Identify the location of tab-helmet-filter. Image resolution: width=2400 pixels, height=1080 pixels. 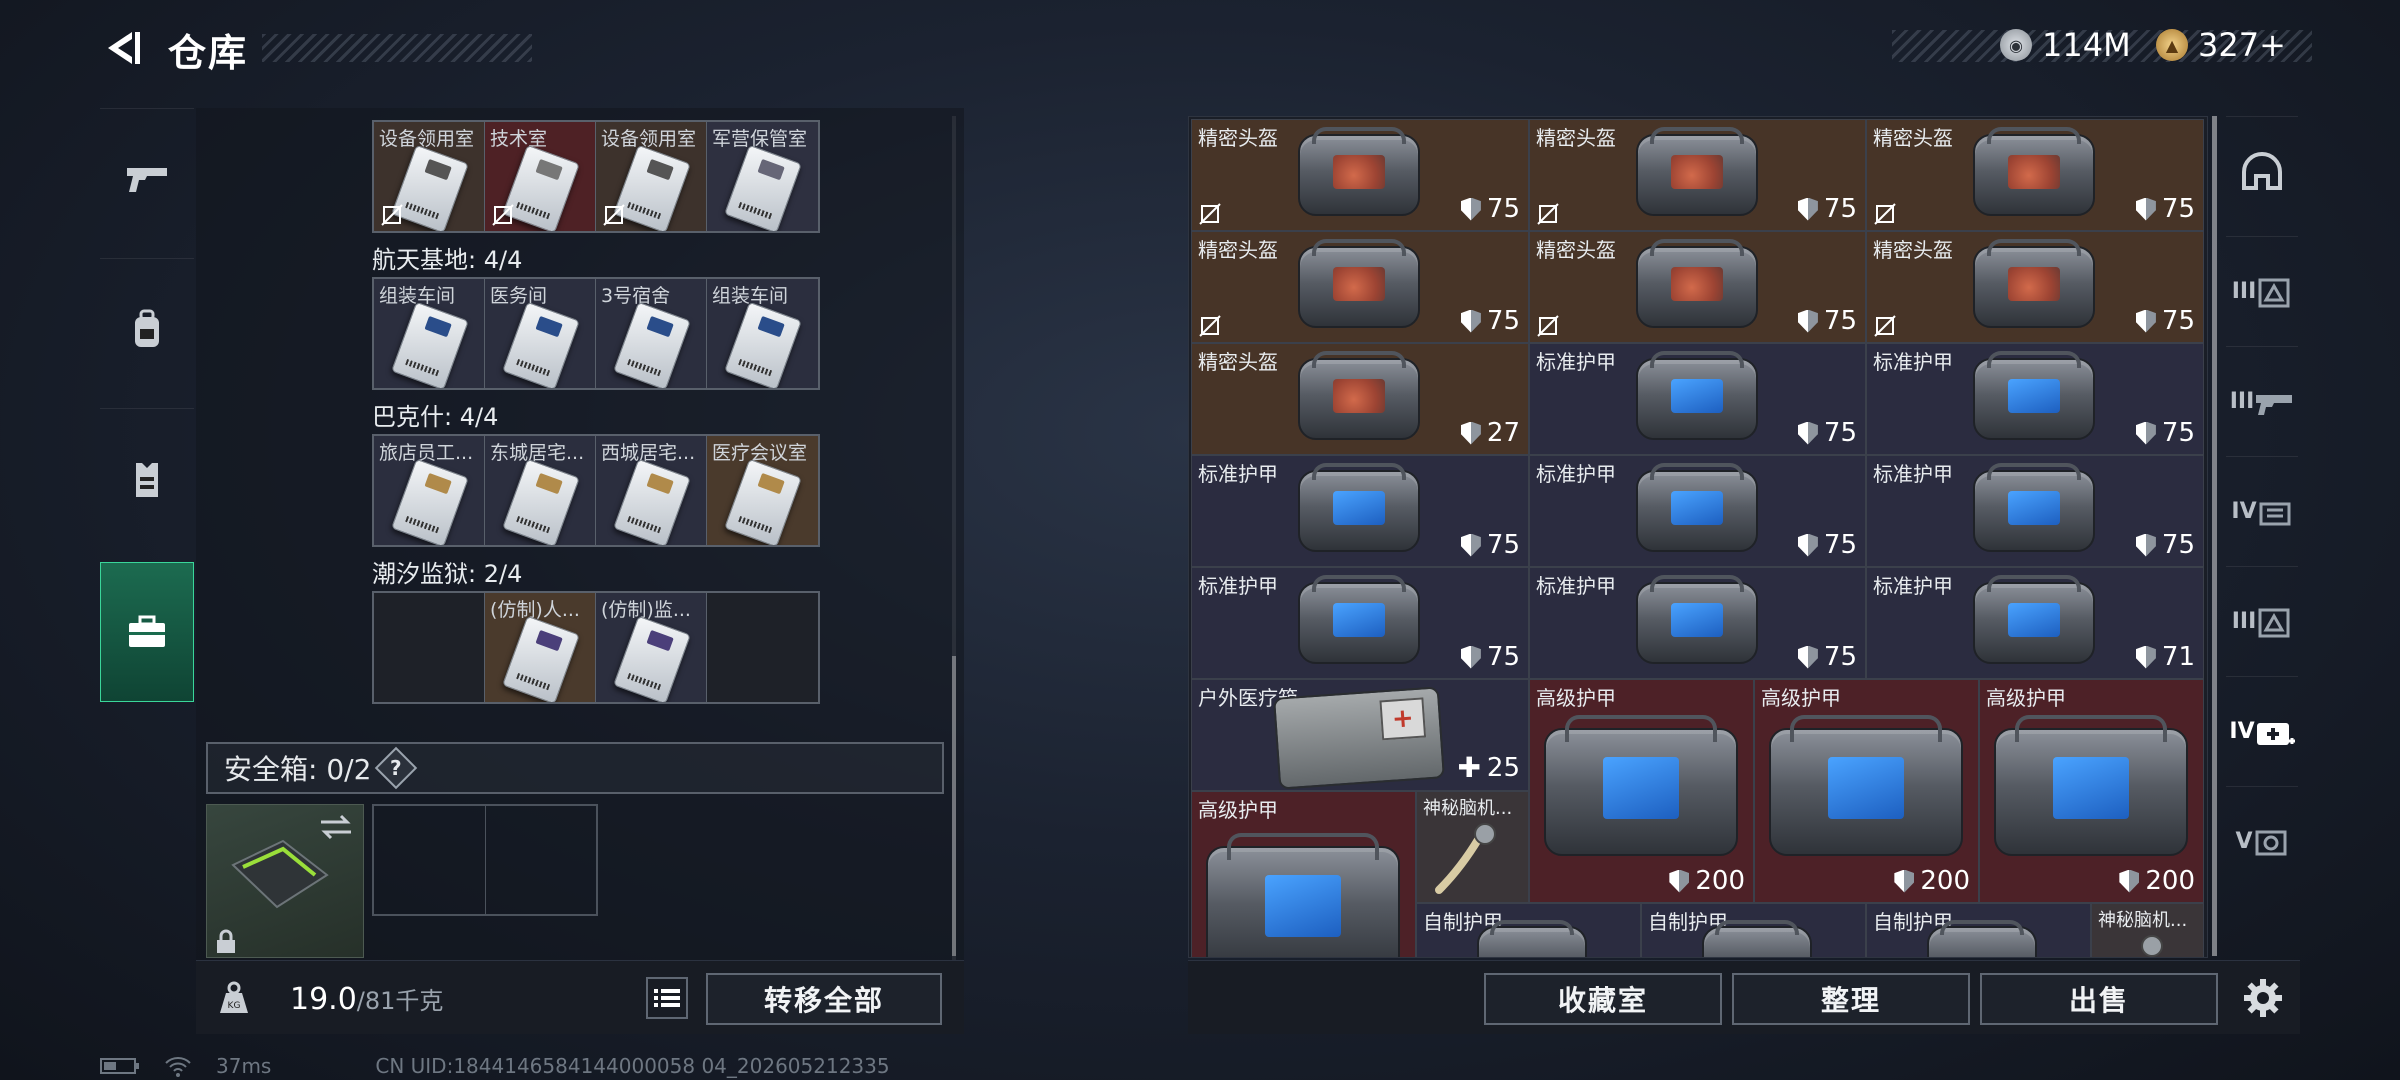
(2262, 171).